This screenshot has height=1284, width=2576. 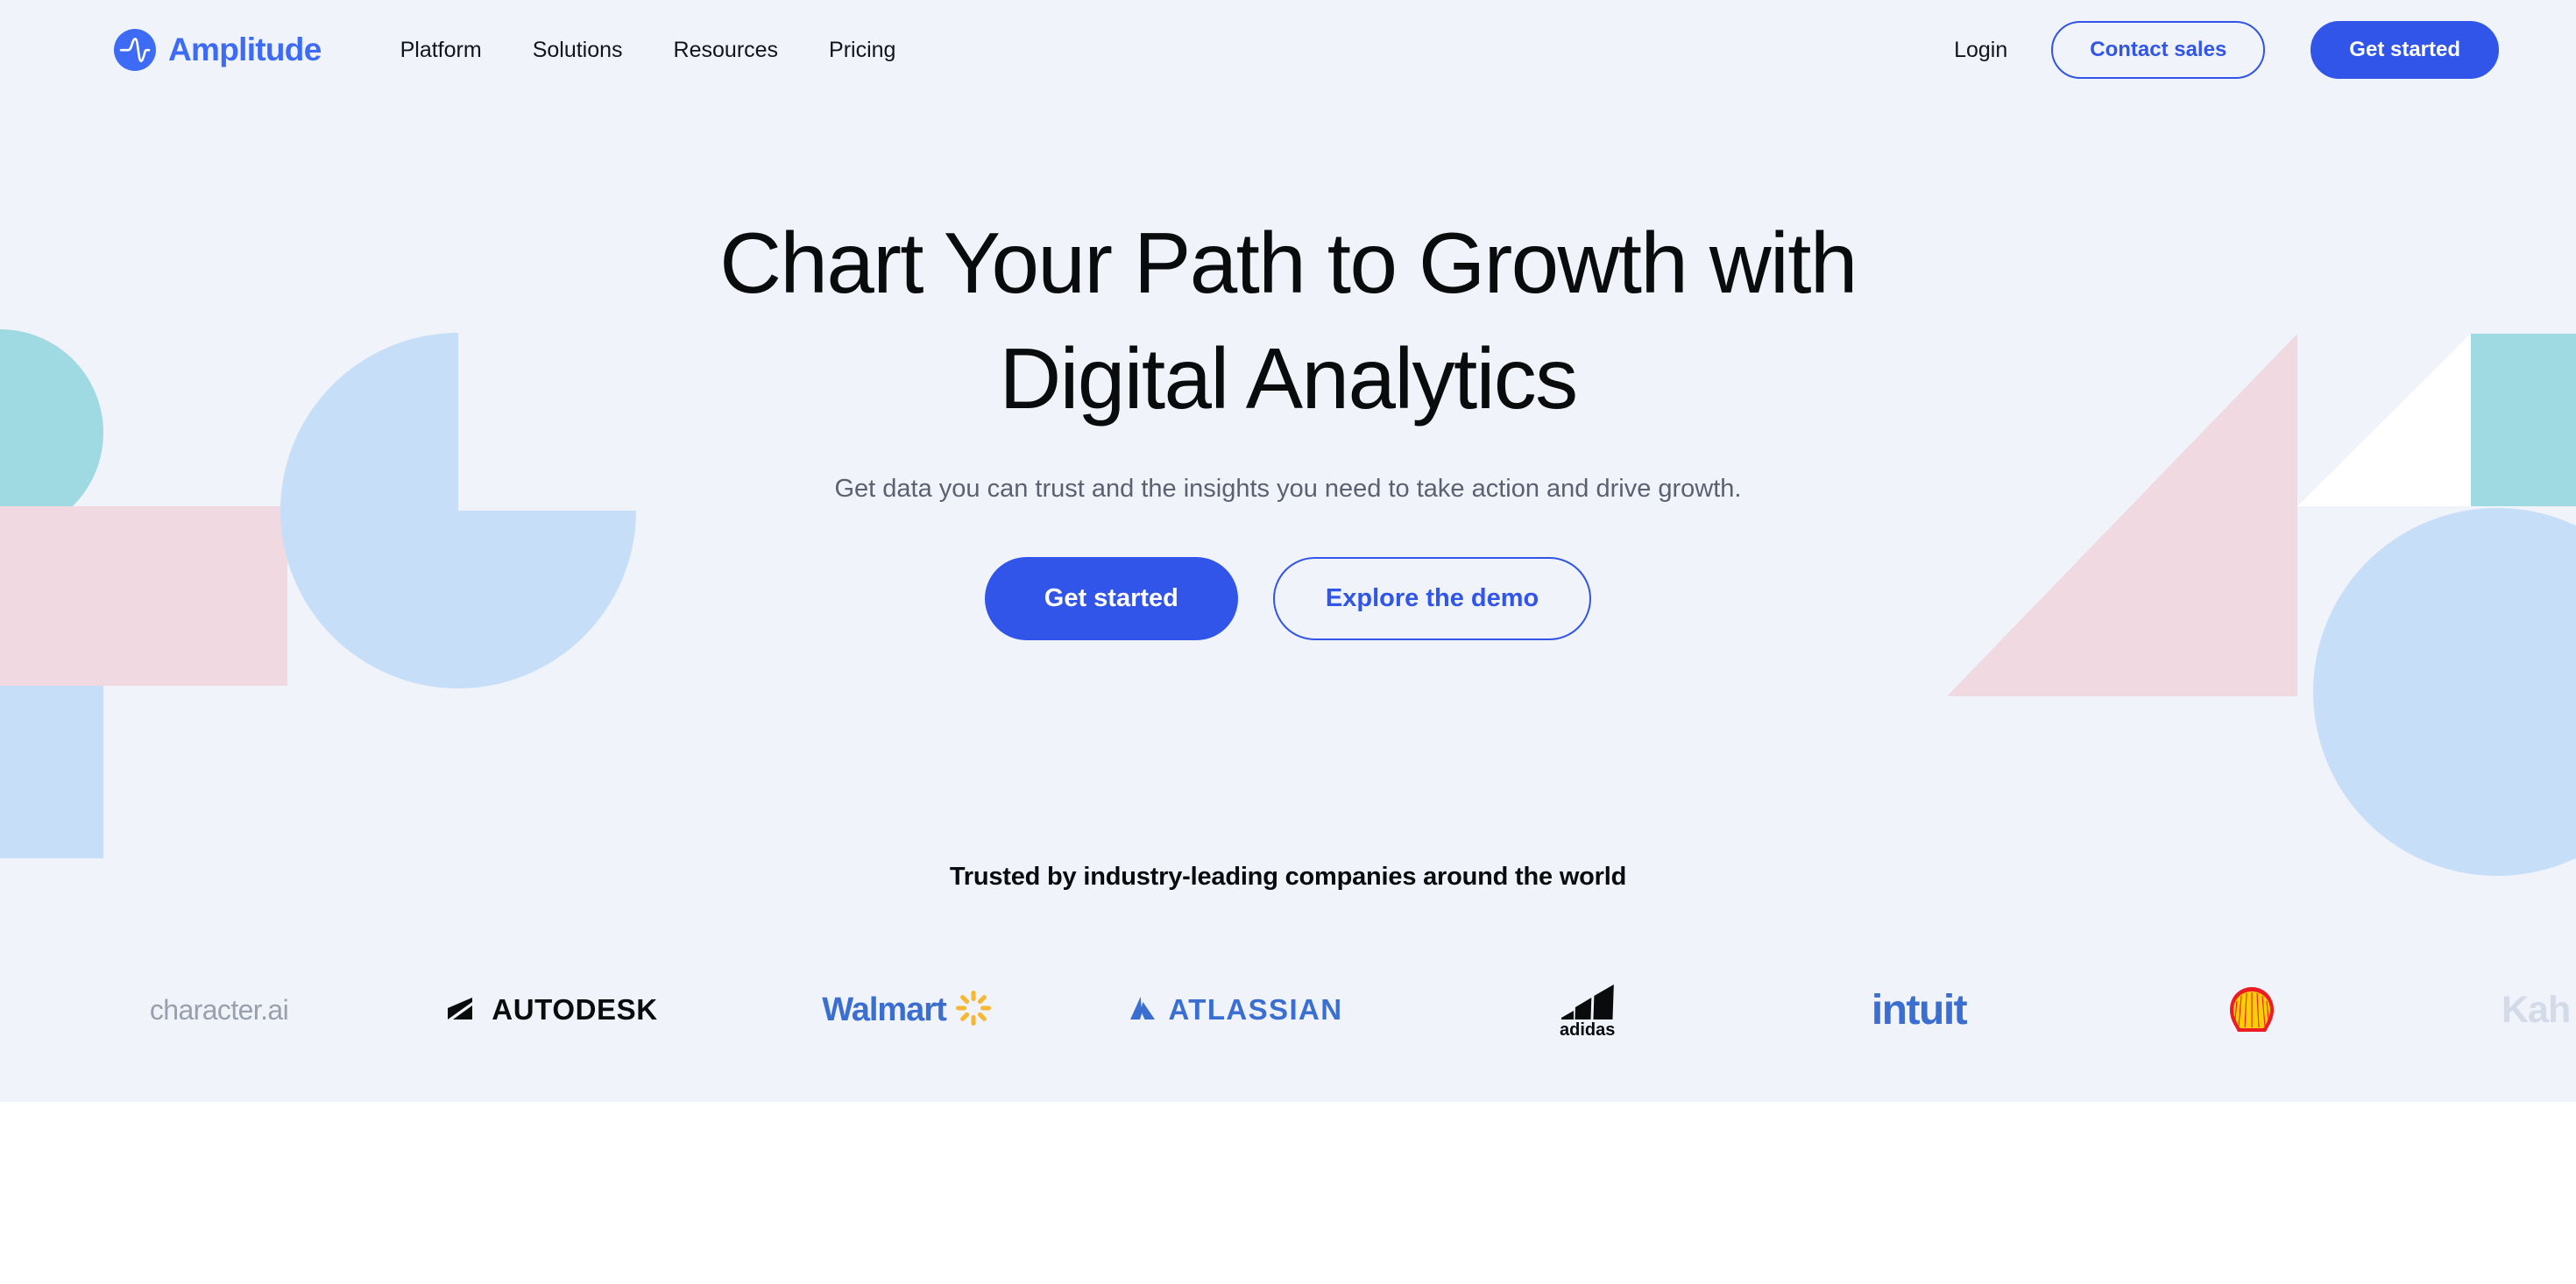 I want to click on nav-link-pricing: Pricing, so click(x=862, y=51).